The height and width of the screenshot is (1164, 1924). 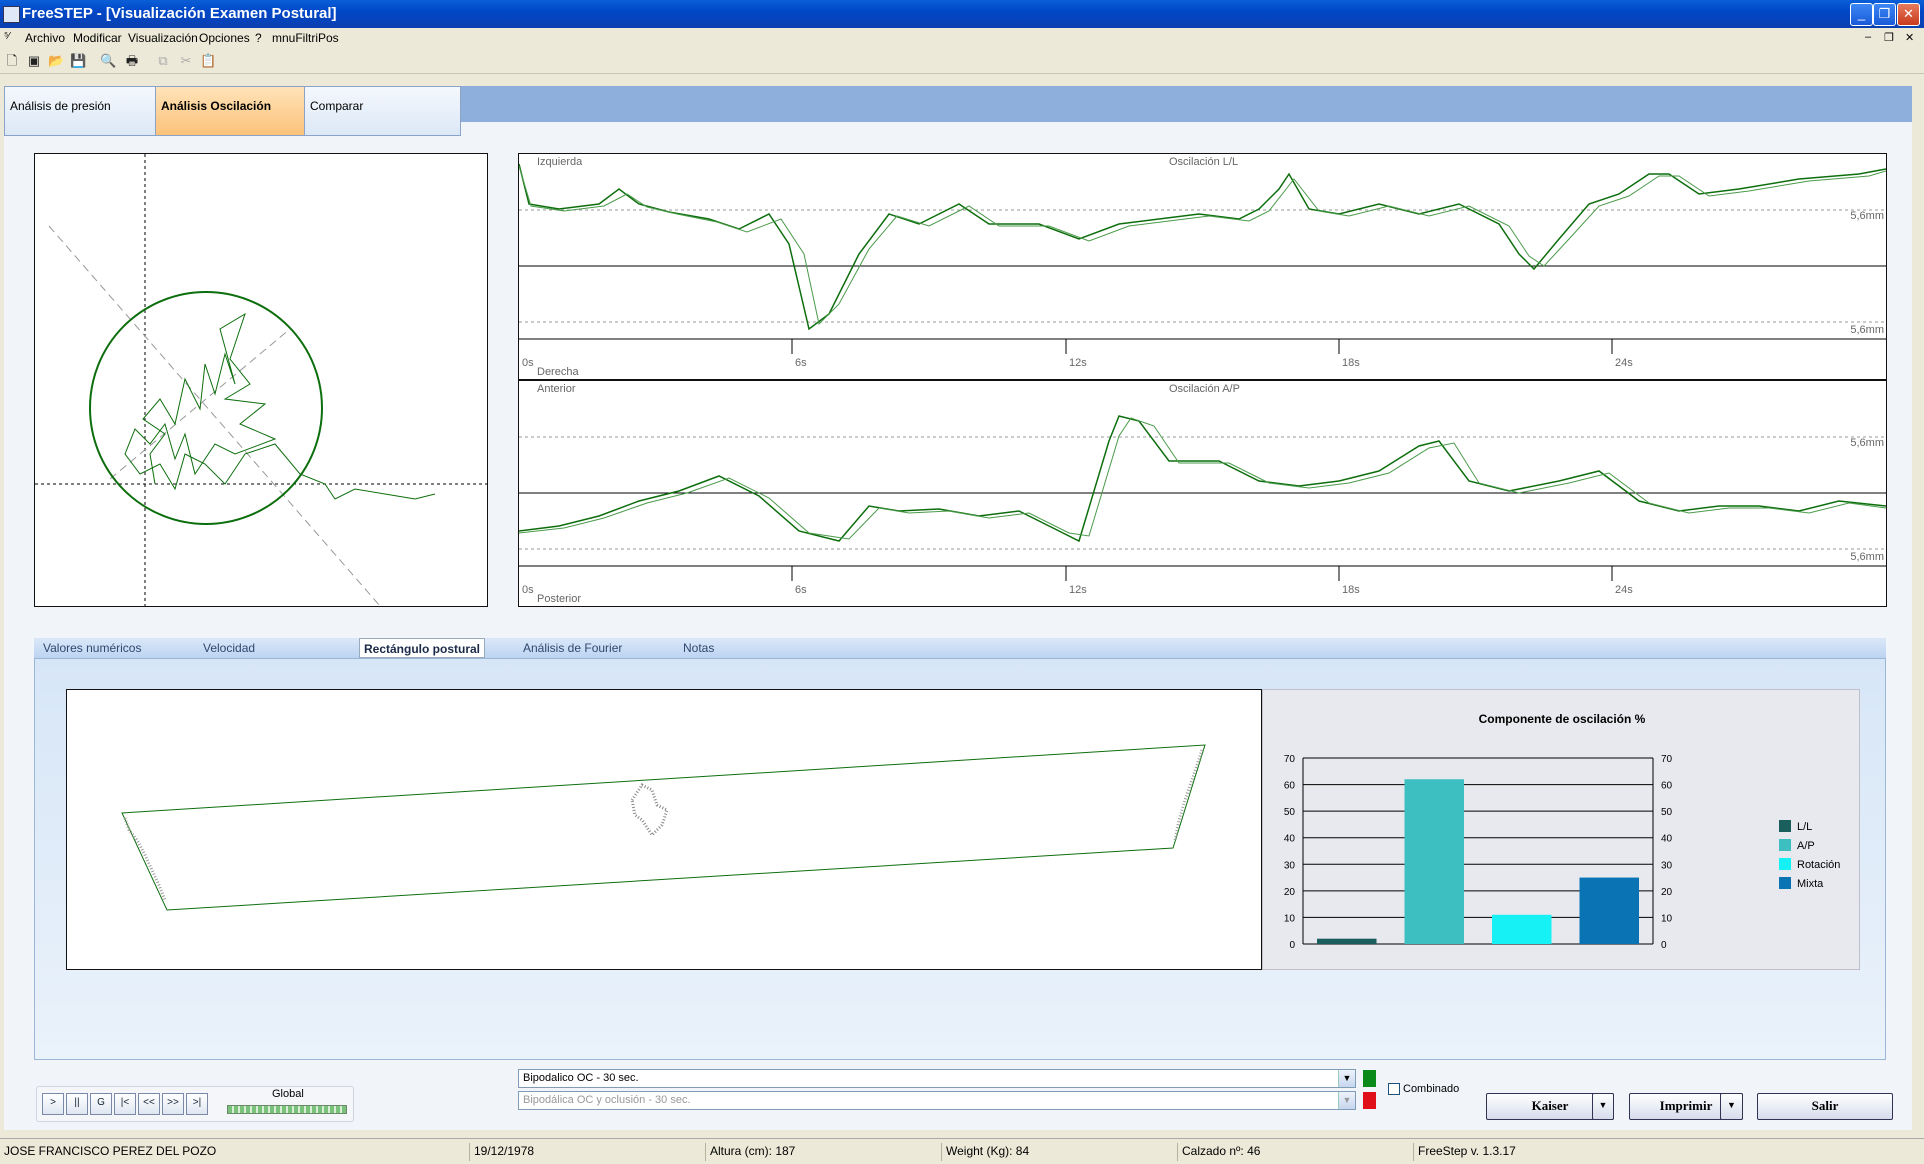 What do you see at coordinates (937, 1100) in the screenshot?
I see `exam-select-secondary: Bipodálica OC y oclusión - 30 sec. ▼` at bounding box center [937, 1100].